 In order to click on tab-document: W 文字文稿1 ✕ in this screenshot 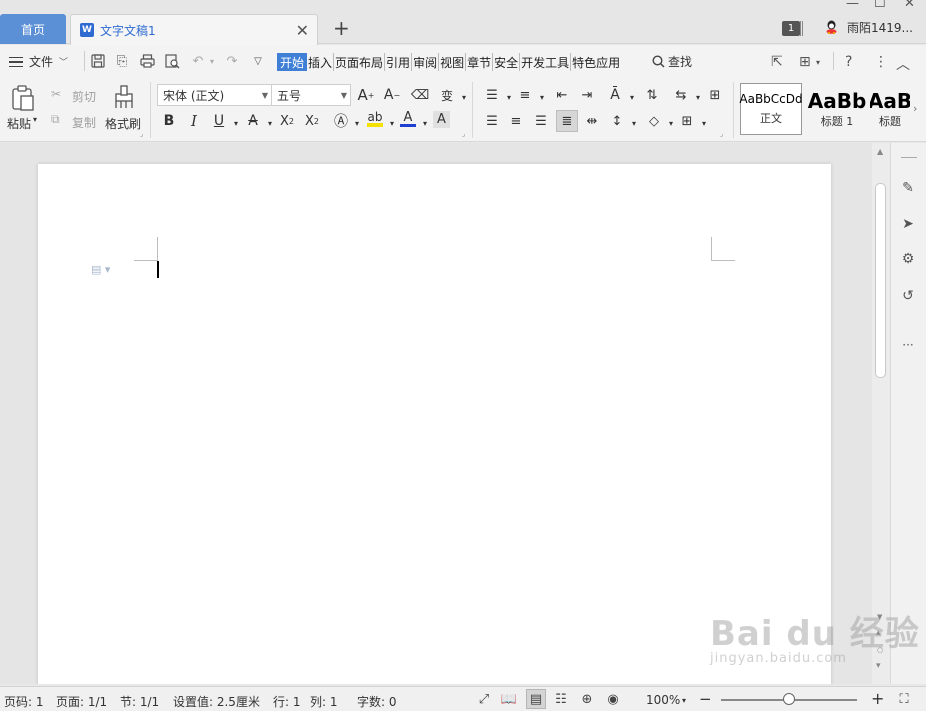, I will do `click(194, 29)`.